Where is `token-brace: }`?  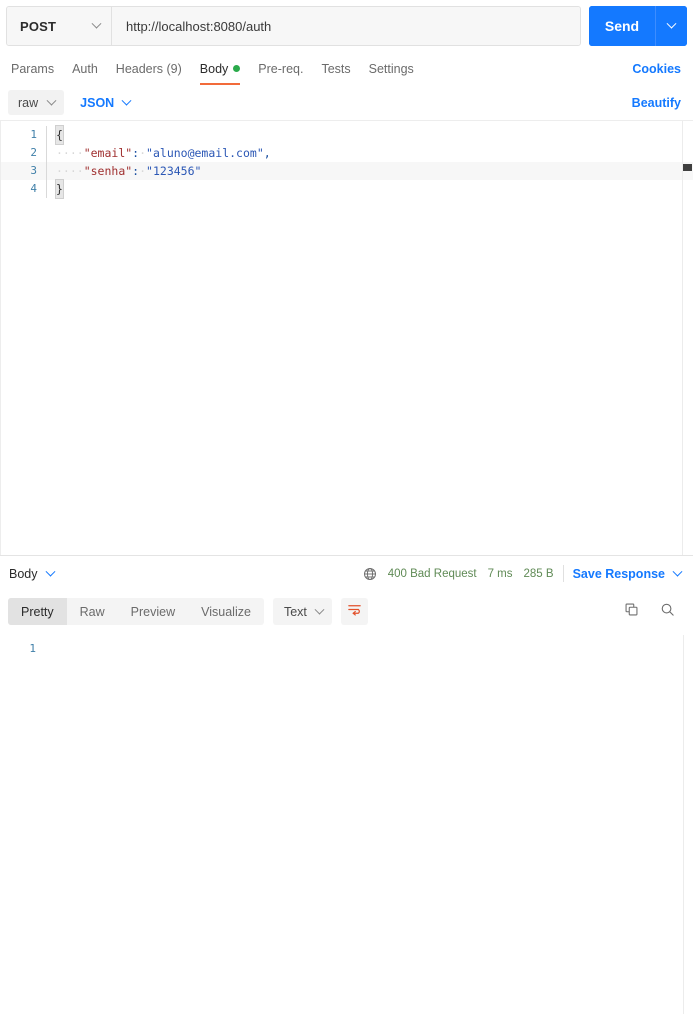
token-brace: } is located at coordinates (59, 189).